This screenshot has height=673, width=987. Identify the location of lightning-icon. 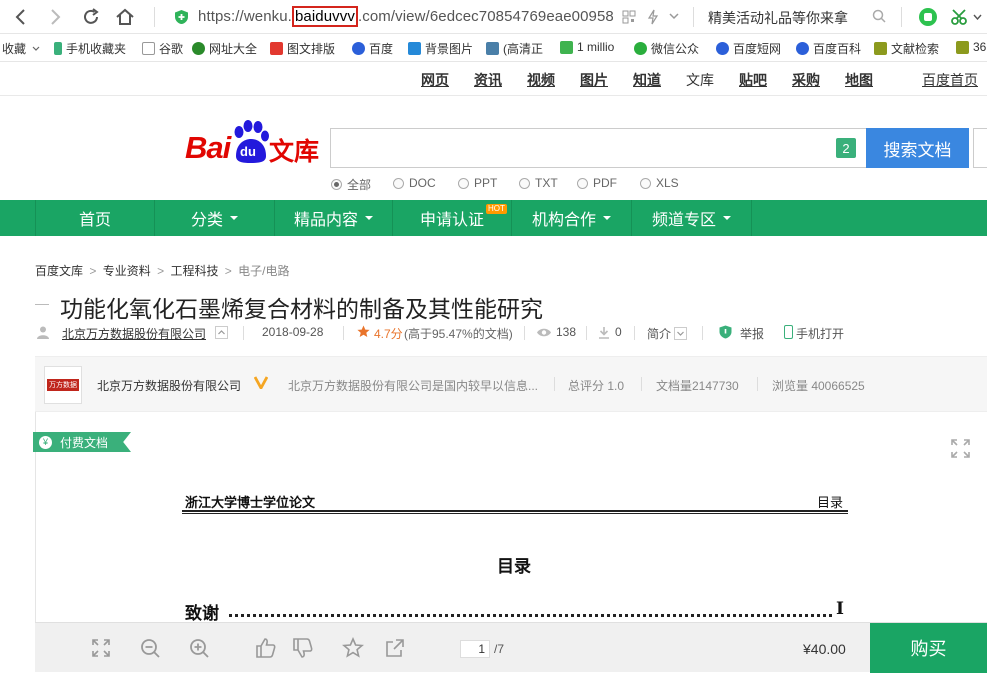
(653, 17).